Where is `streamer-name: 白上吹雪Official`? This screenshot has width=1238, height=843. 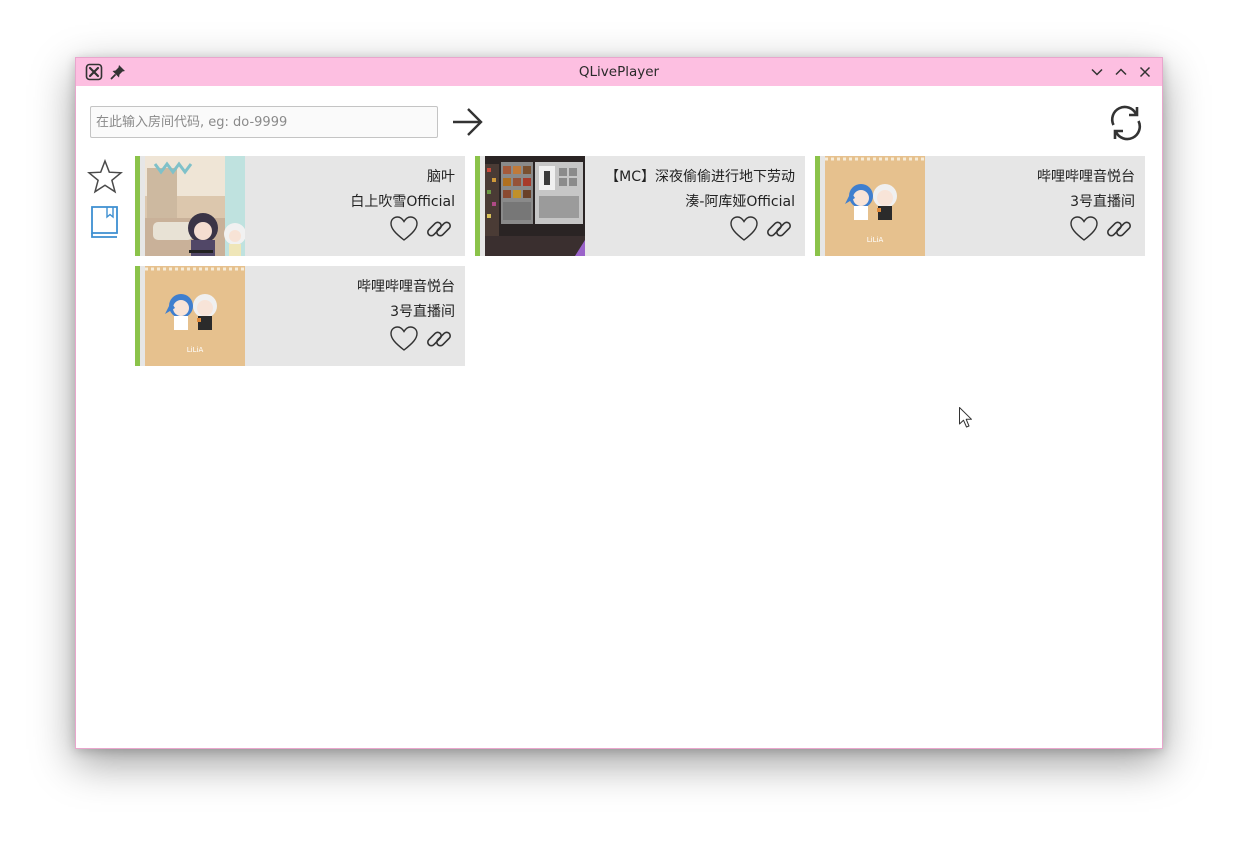 streamer-name: 白上吹雪Official is located at coordinates (402, 202).